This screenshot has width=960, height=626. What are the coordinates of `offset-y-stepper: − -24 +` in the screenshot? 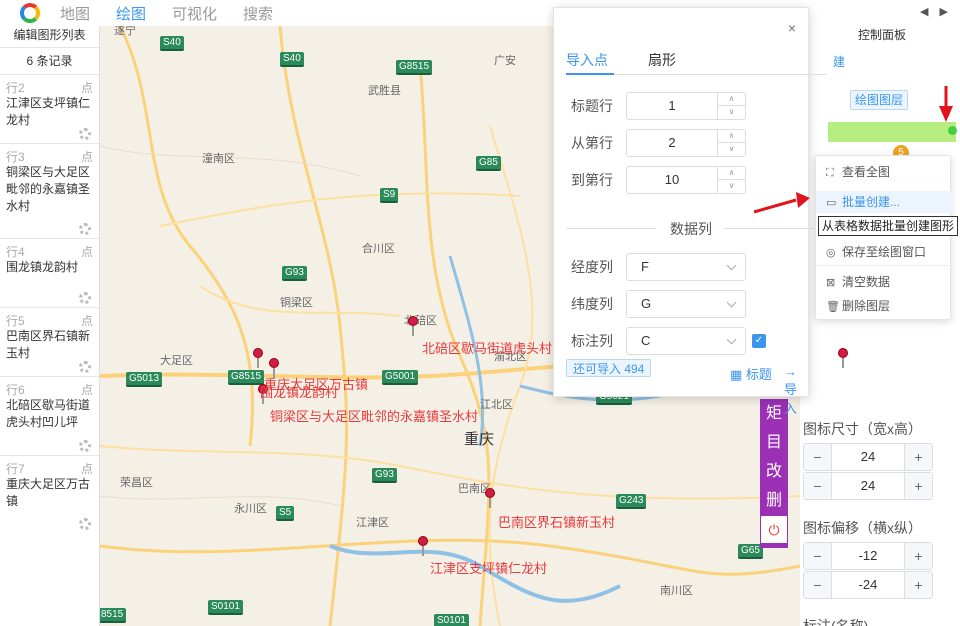 It's located at (868, 585).